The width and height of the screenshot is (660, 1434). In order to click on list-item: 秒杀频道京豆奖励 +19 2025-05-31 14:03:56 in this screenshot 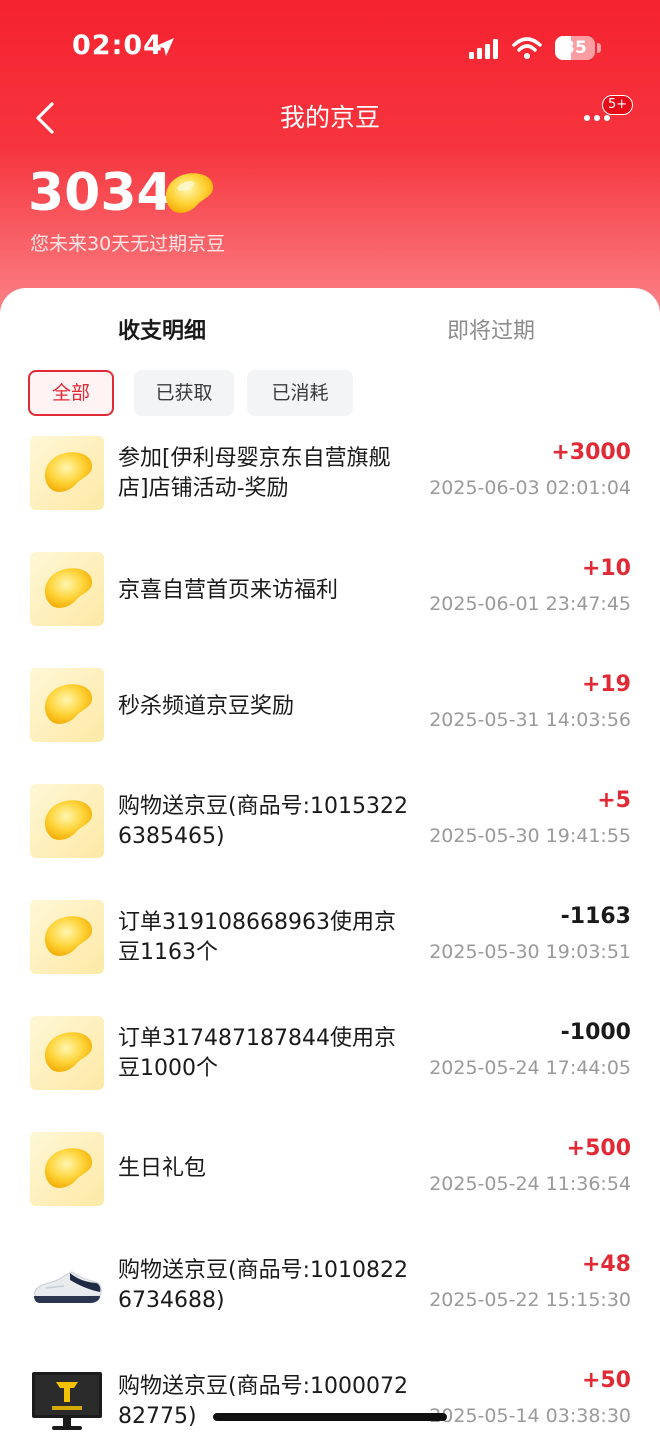, I will do `click(330, 726)`.